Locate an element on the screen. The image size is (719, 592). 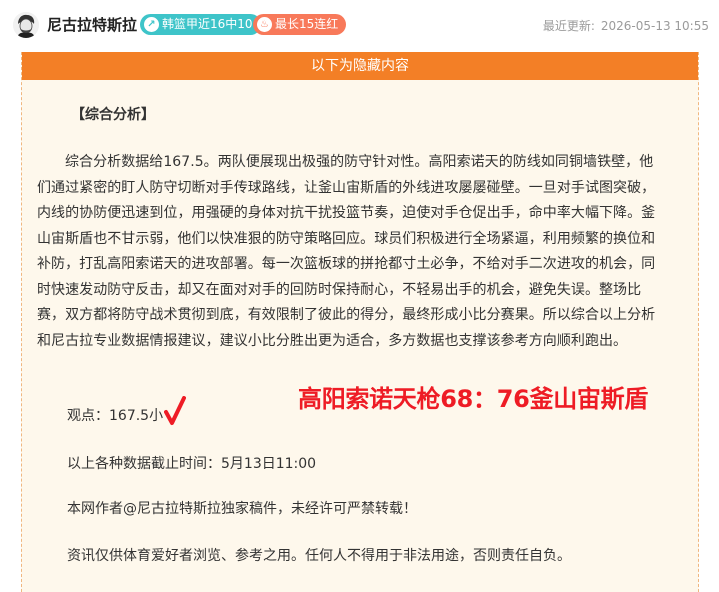
checkmark-icon is located at coordinates (175, 410).